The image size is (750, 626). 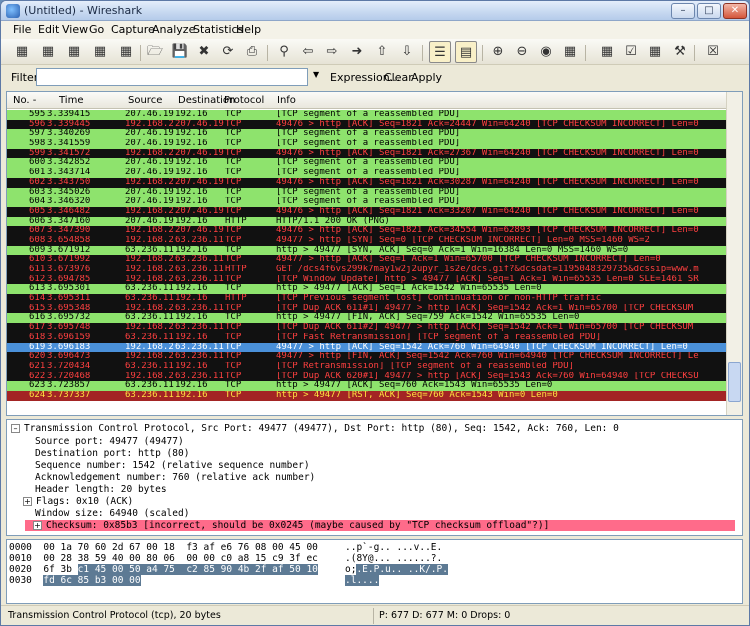 I want to click on collapse-icon: –, so click(x=15, y=428).